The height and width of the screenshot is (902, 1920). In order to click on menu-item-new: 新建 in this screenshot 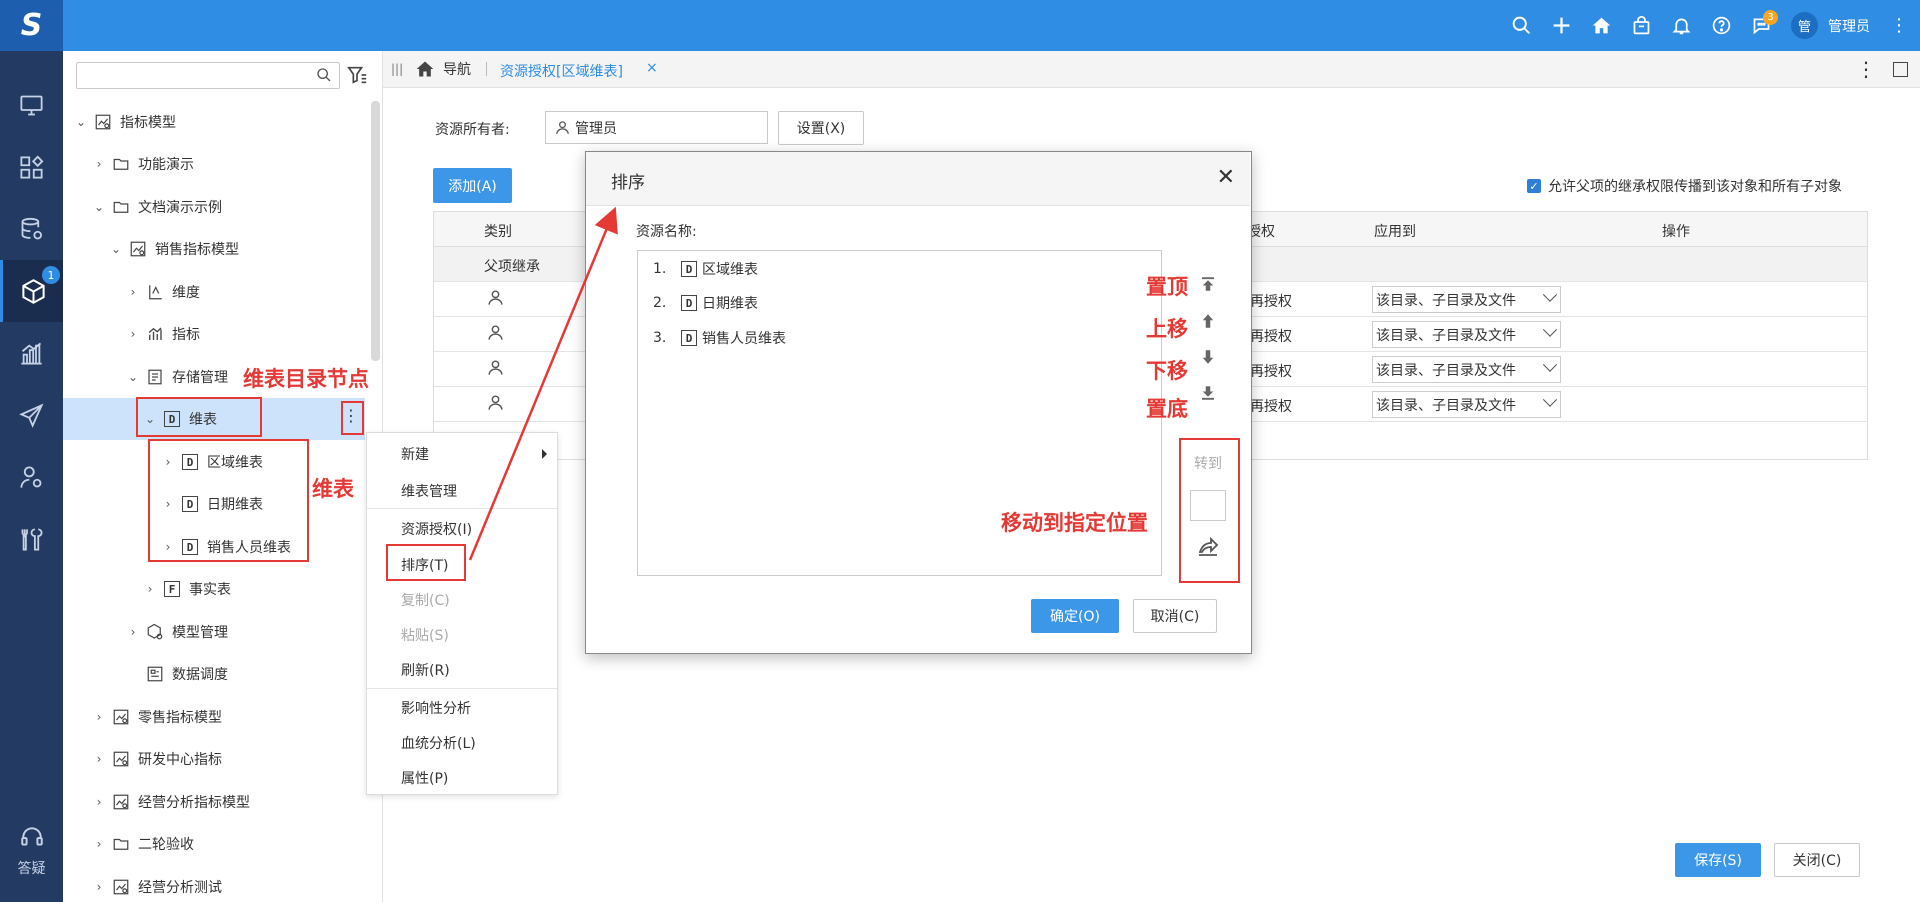, I will do `click(462, 454)`.